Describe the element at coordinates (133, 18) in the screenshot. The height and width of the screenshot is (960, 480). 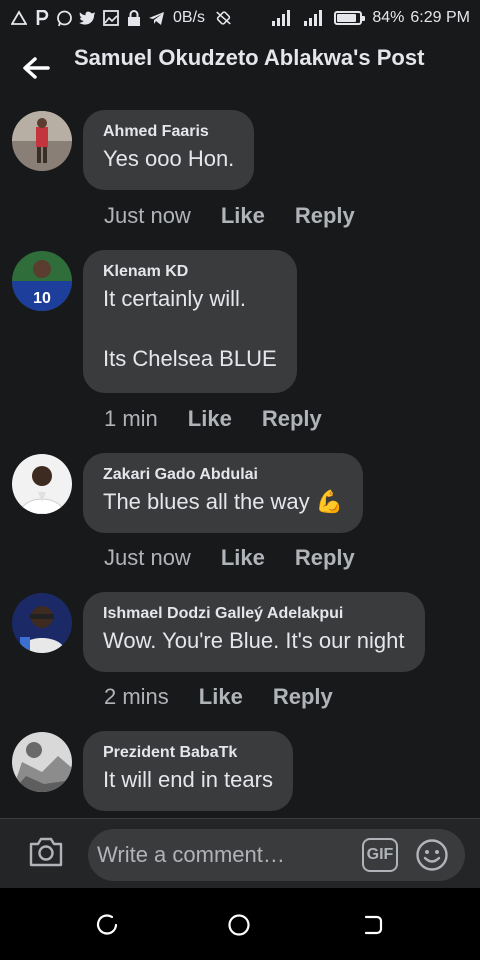
I see `lock-icon` at that location.